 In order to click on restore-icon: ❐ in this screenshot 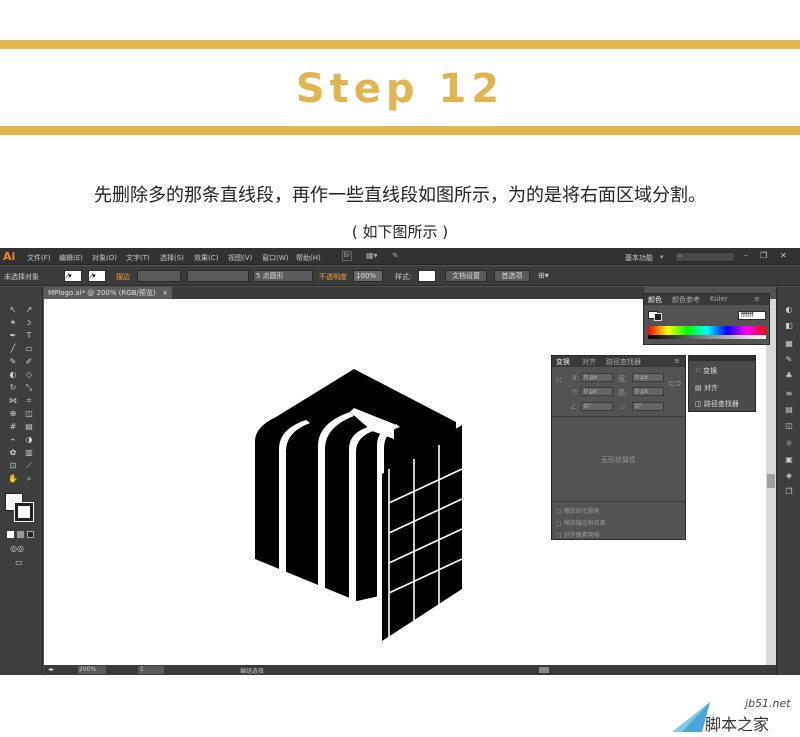, I will do `click(763, 255)`.